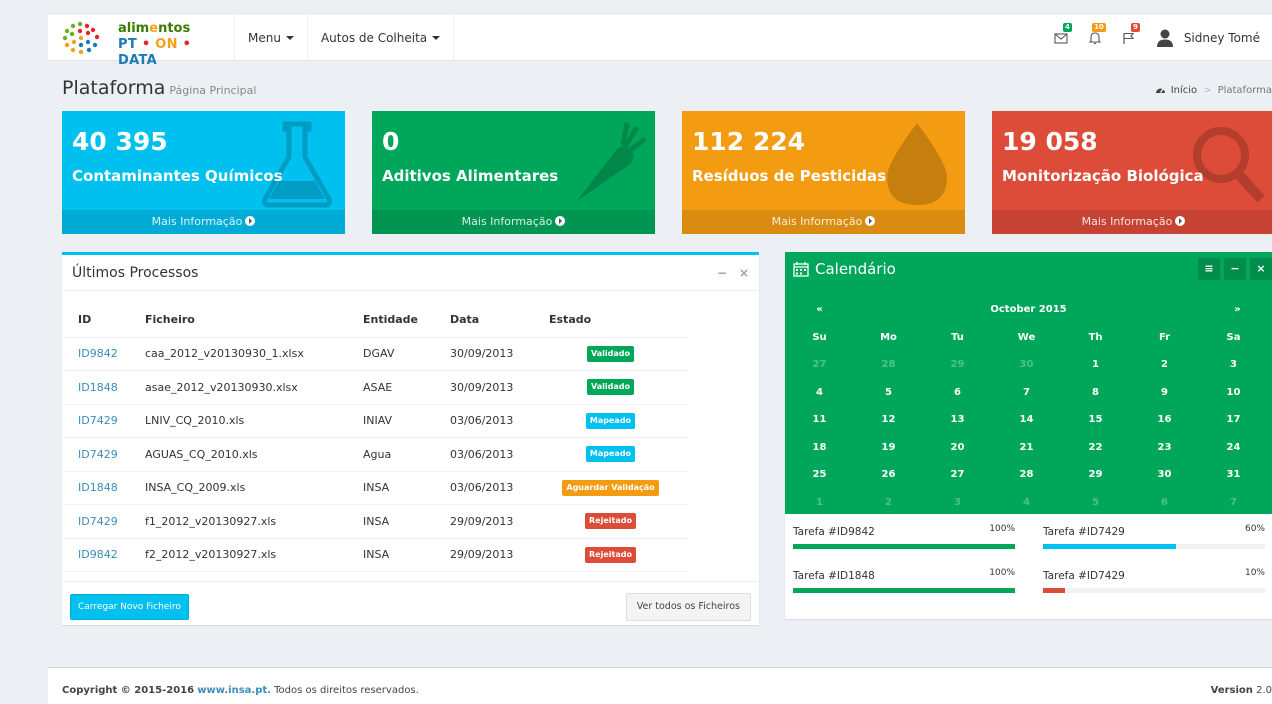 The image size is (1272, 704). Describe the element at coordinates (819, 309) in the screenshot. I see `prev-month-button: «` at that location.